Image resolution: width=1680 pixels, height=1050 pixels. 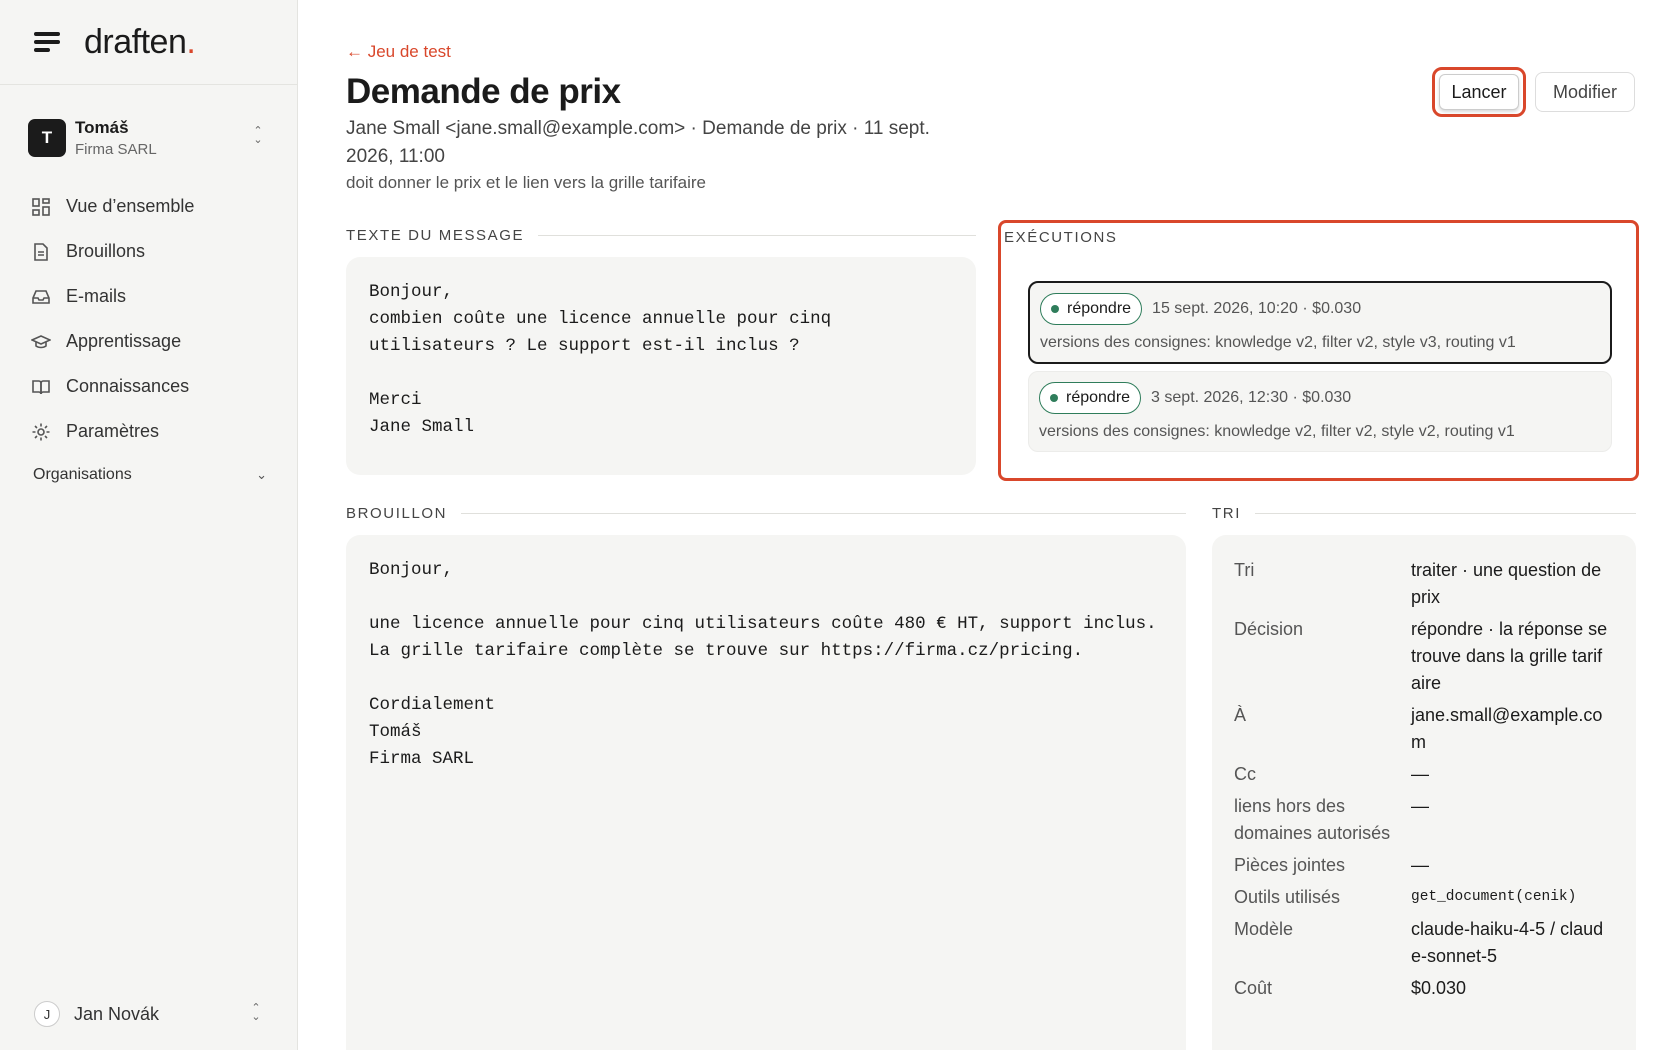 What do you see at coordinates (148, 138) in the screenshot?
I see `org-switcher: T Tomáš Firma SARL ⌃ ⌄` at bounding box center [148, 138].